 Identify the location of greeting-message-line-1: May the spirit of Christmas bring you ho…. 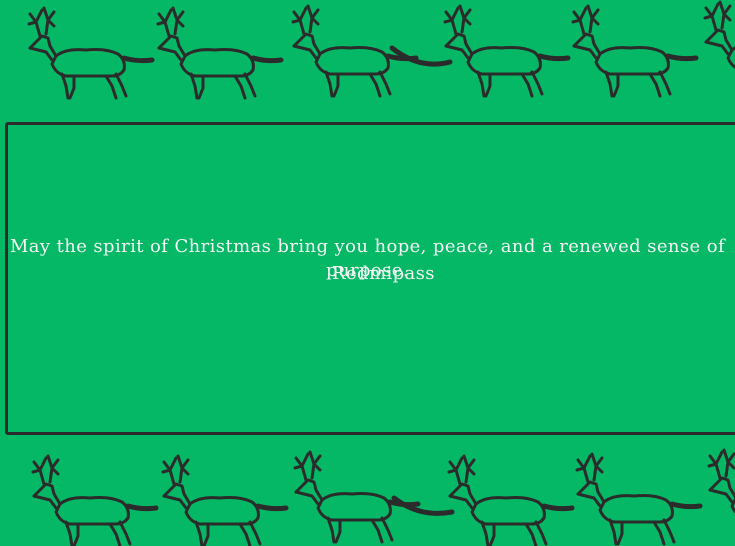
(367, 246).